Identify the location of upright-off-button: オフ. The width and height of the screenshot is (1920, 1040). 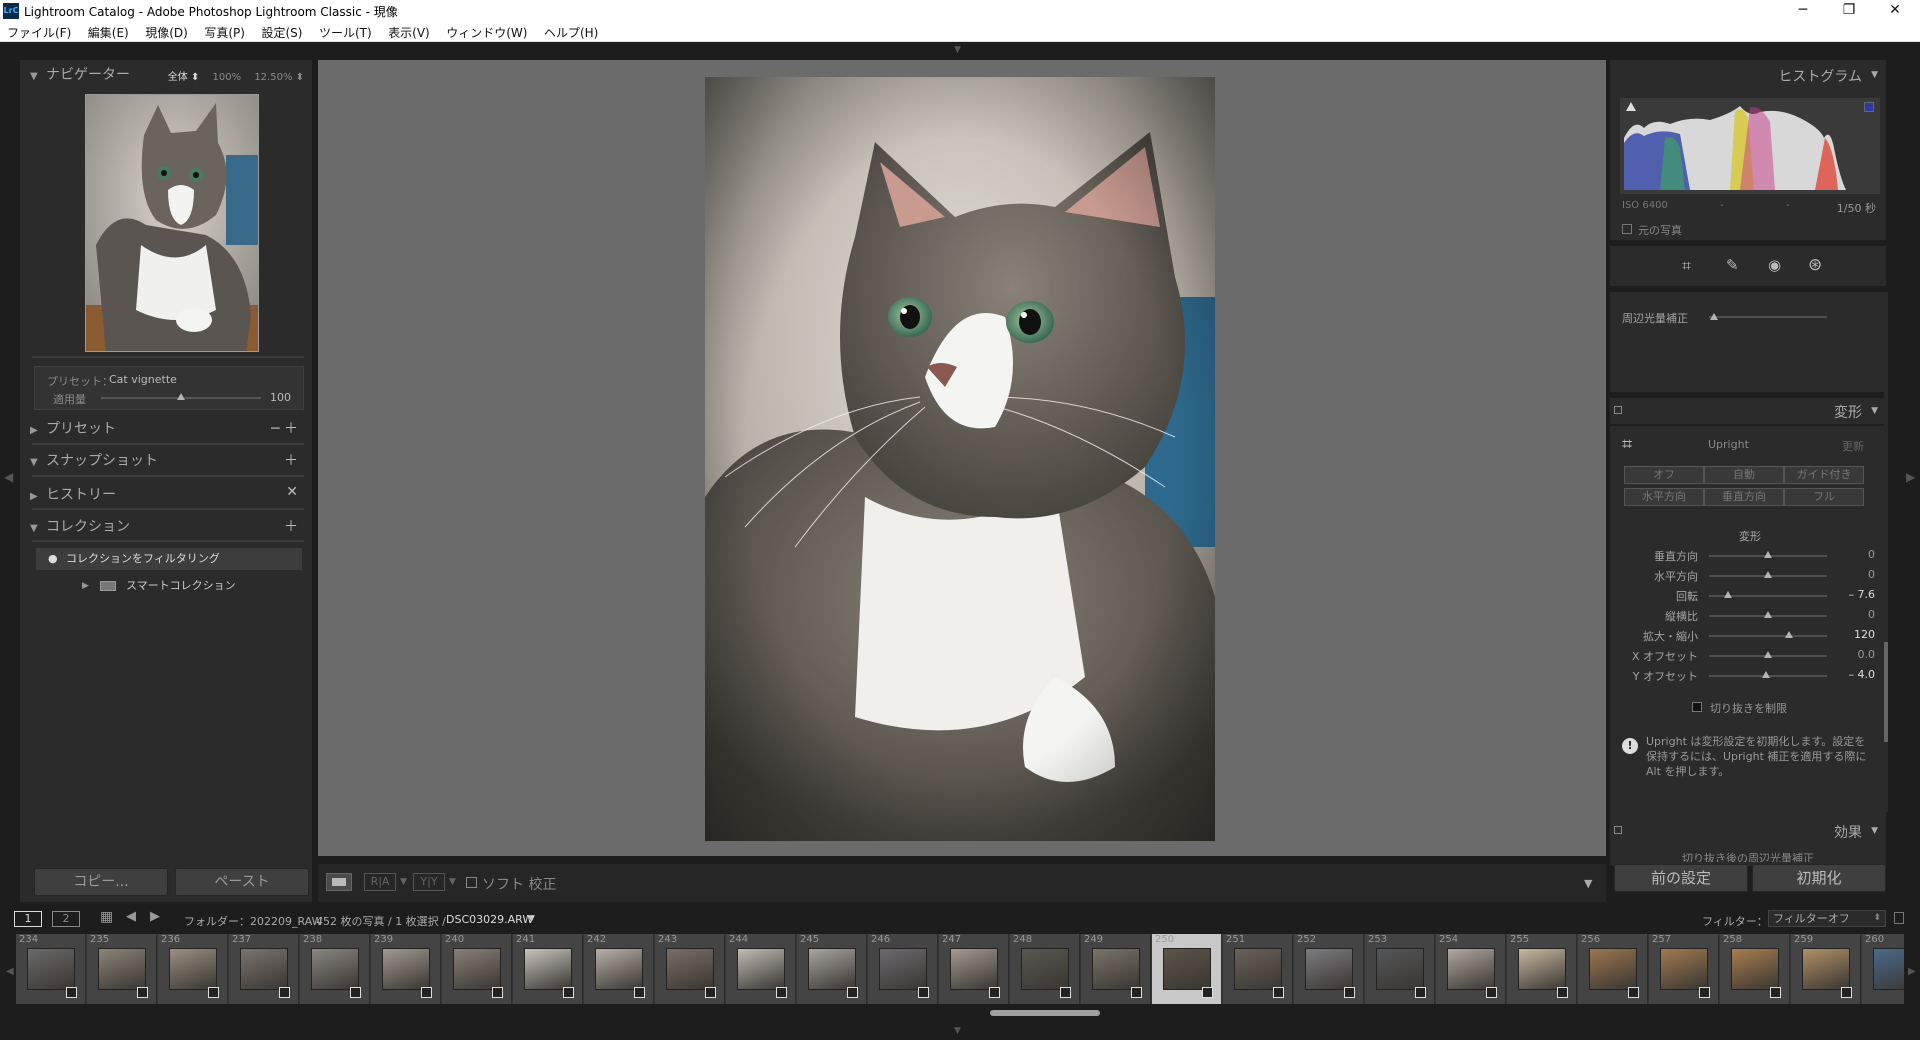
(1664, 475).